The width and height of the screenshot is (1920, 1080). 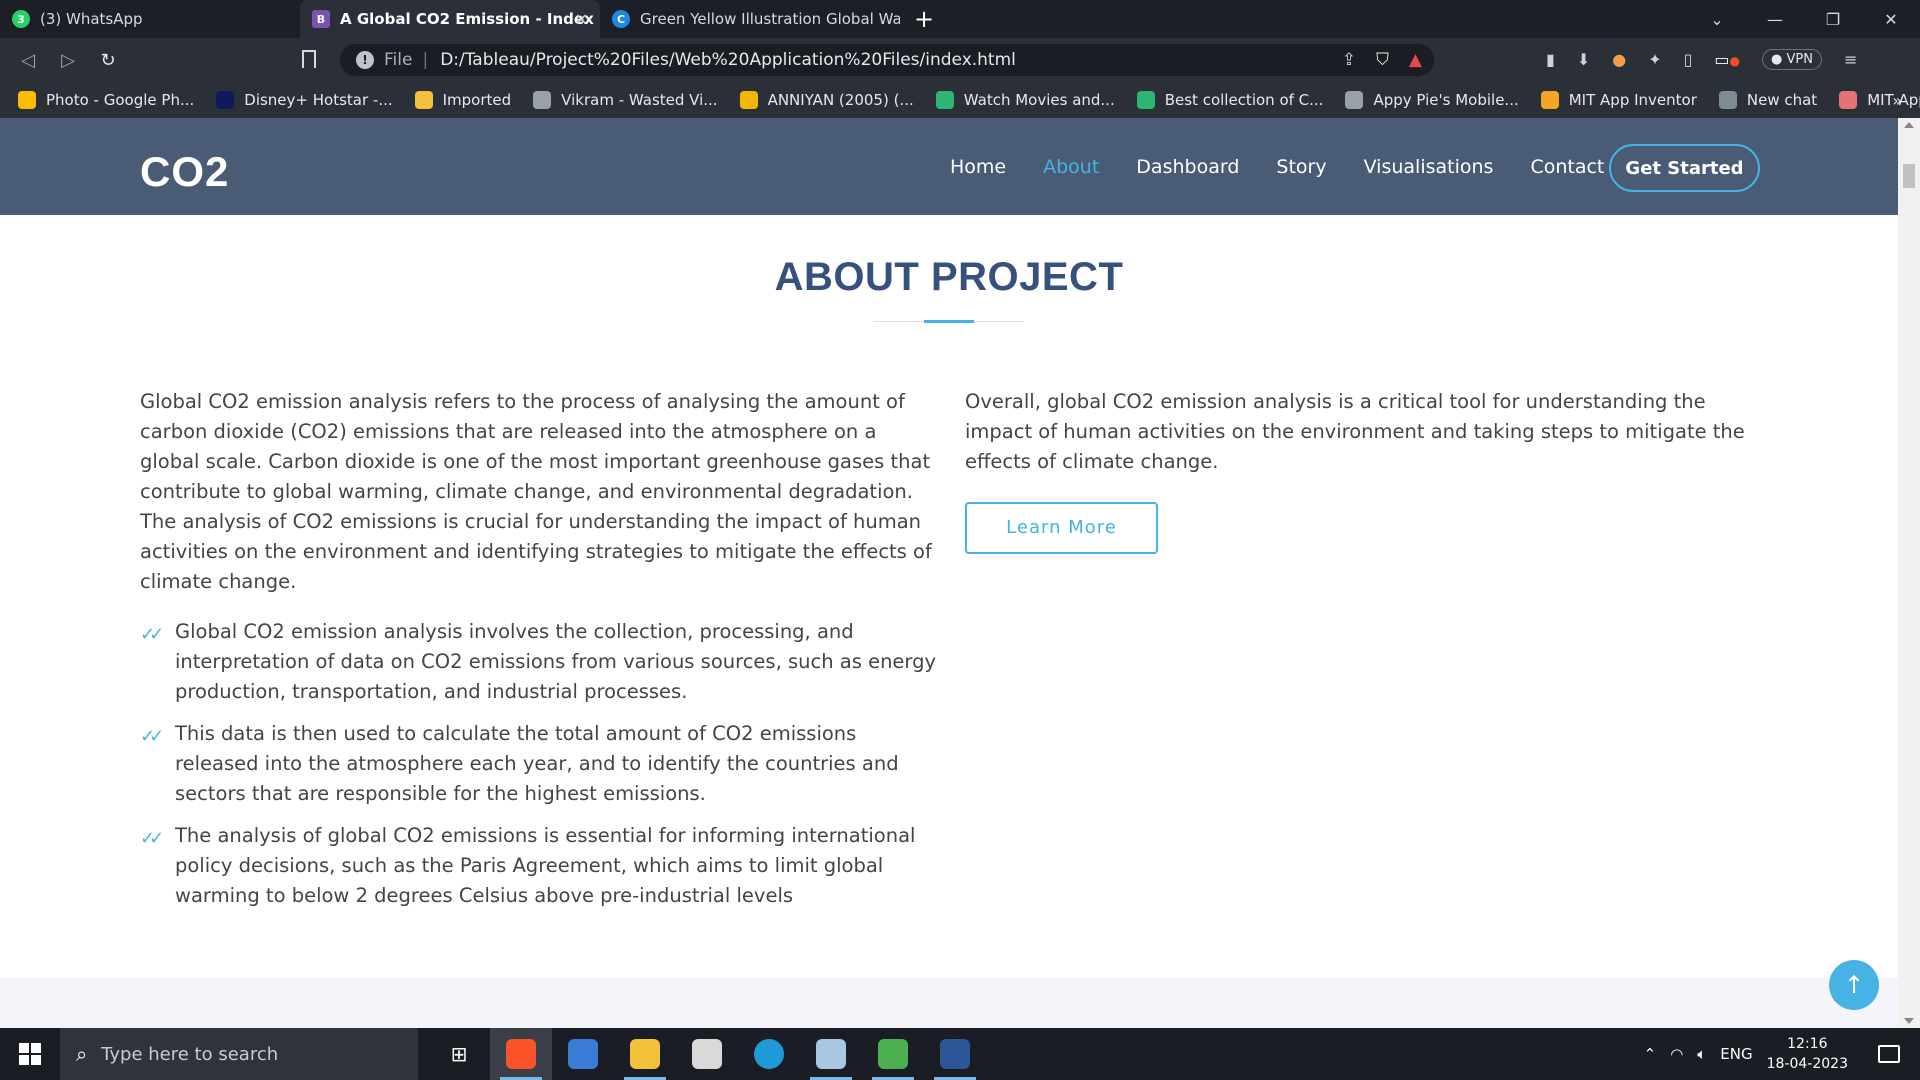 I want to click on minimize-icon: —, so click(x=1775, y=19).